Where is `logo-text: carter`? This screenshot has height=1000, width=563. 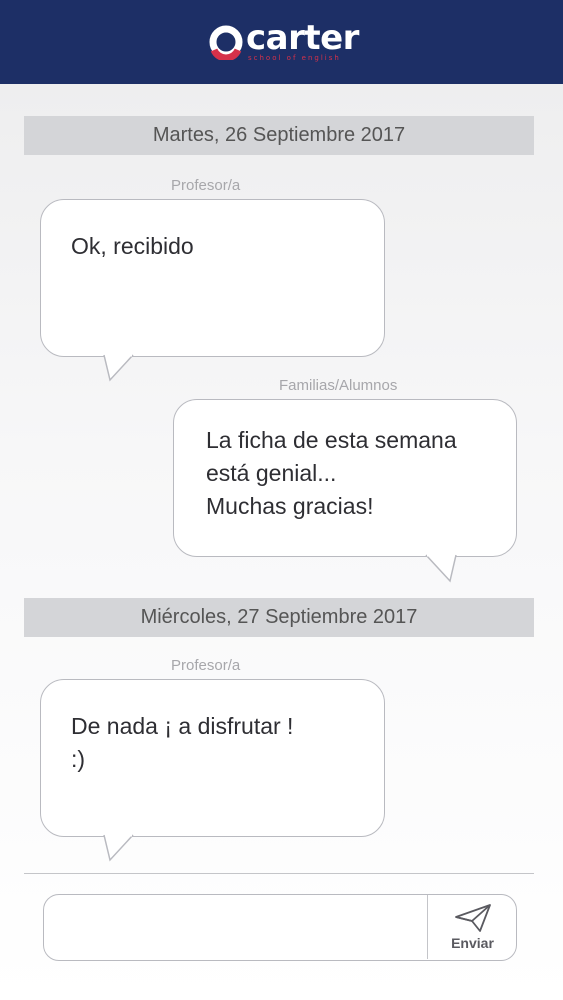
logo-text: carter is located at coordinates (302, 38).